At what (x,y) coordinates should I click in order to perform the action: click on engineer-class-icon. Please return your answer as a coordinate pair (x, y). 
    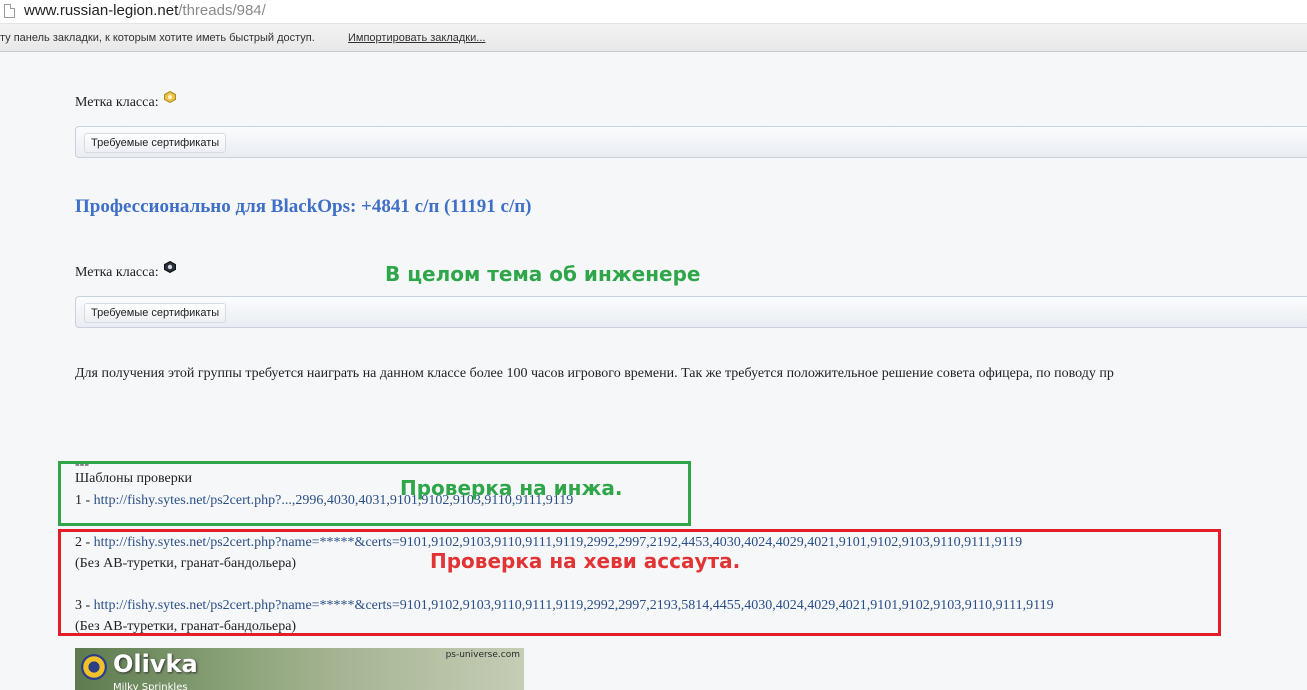
    Looking at the image, I should click on (170, 97).